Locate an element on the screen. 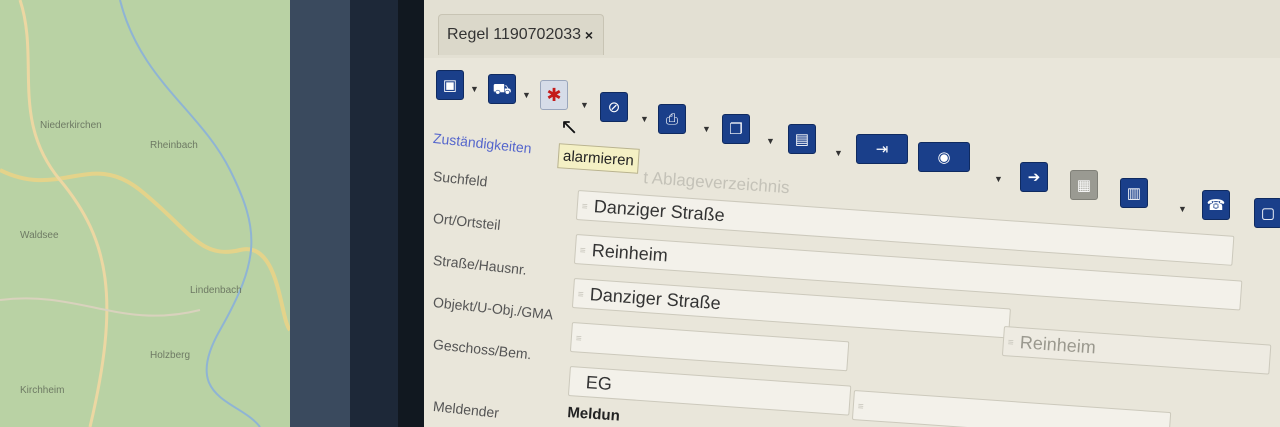 The height and width of the screenshot is (427, 1280). ort-right-value: Reinheim is located at coordinates (1058, 345).